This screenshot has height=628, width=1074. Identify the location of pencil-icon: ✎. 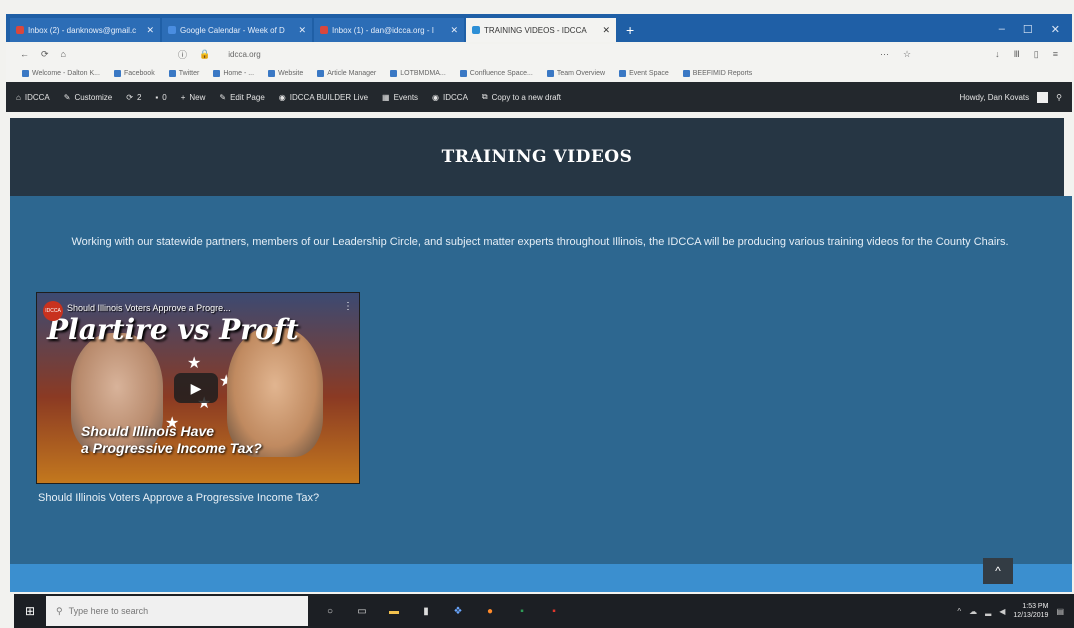
(223, 97).